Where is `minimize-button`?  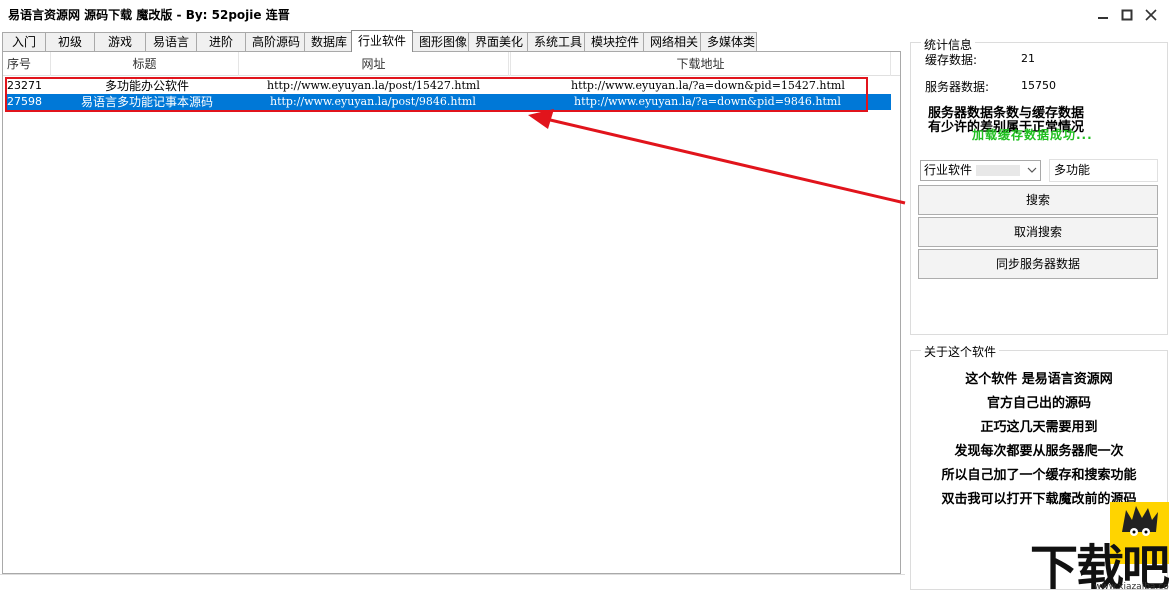 minimize-button is located at coordinates (1103, 15).